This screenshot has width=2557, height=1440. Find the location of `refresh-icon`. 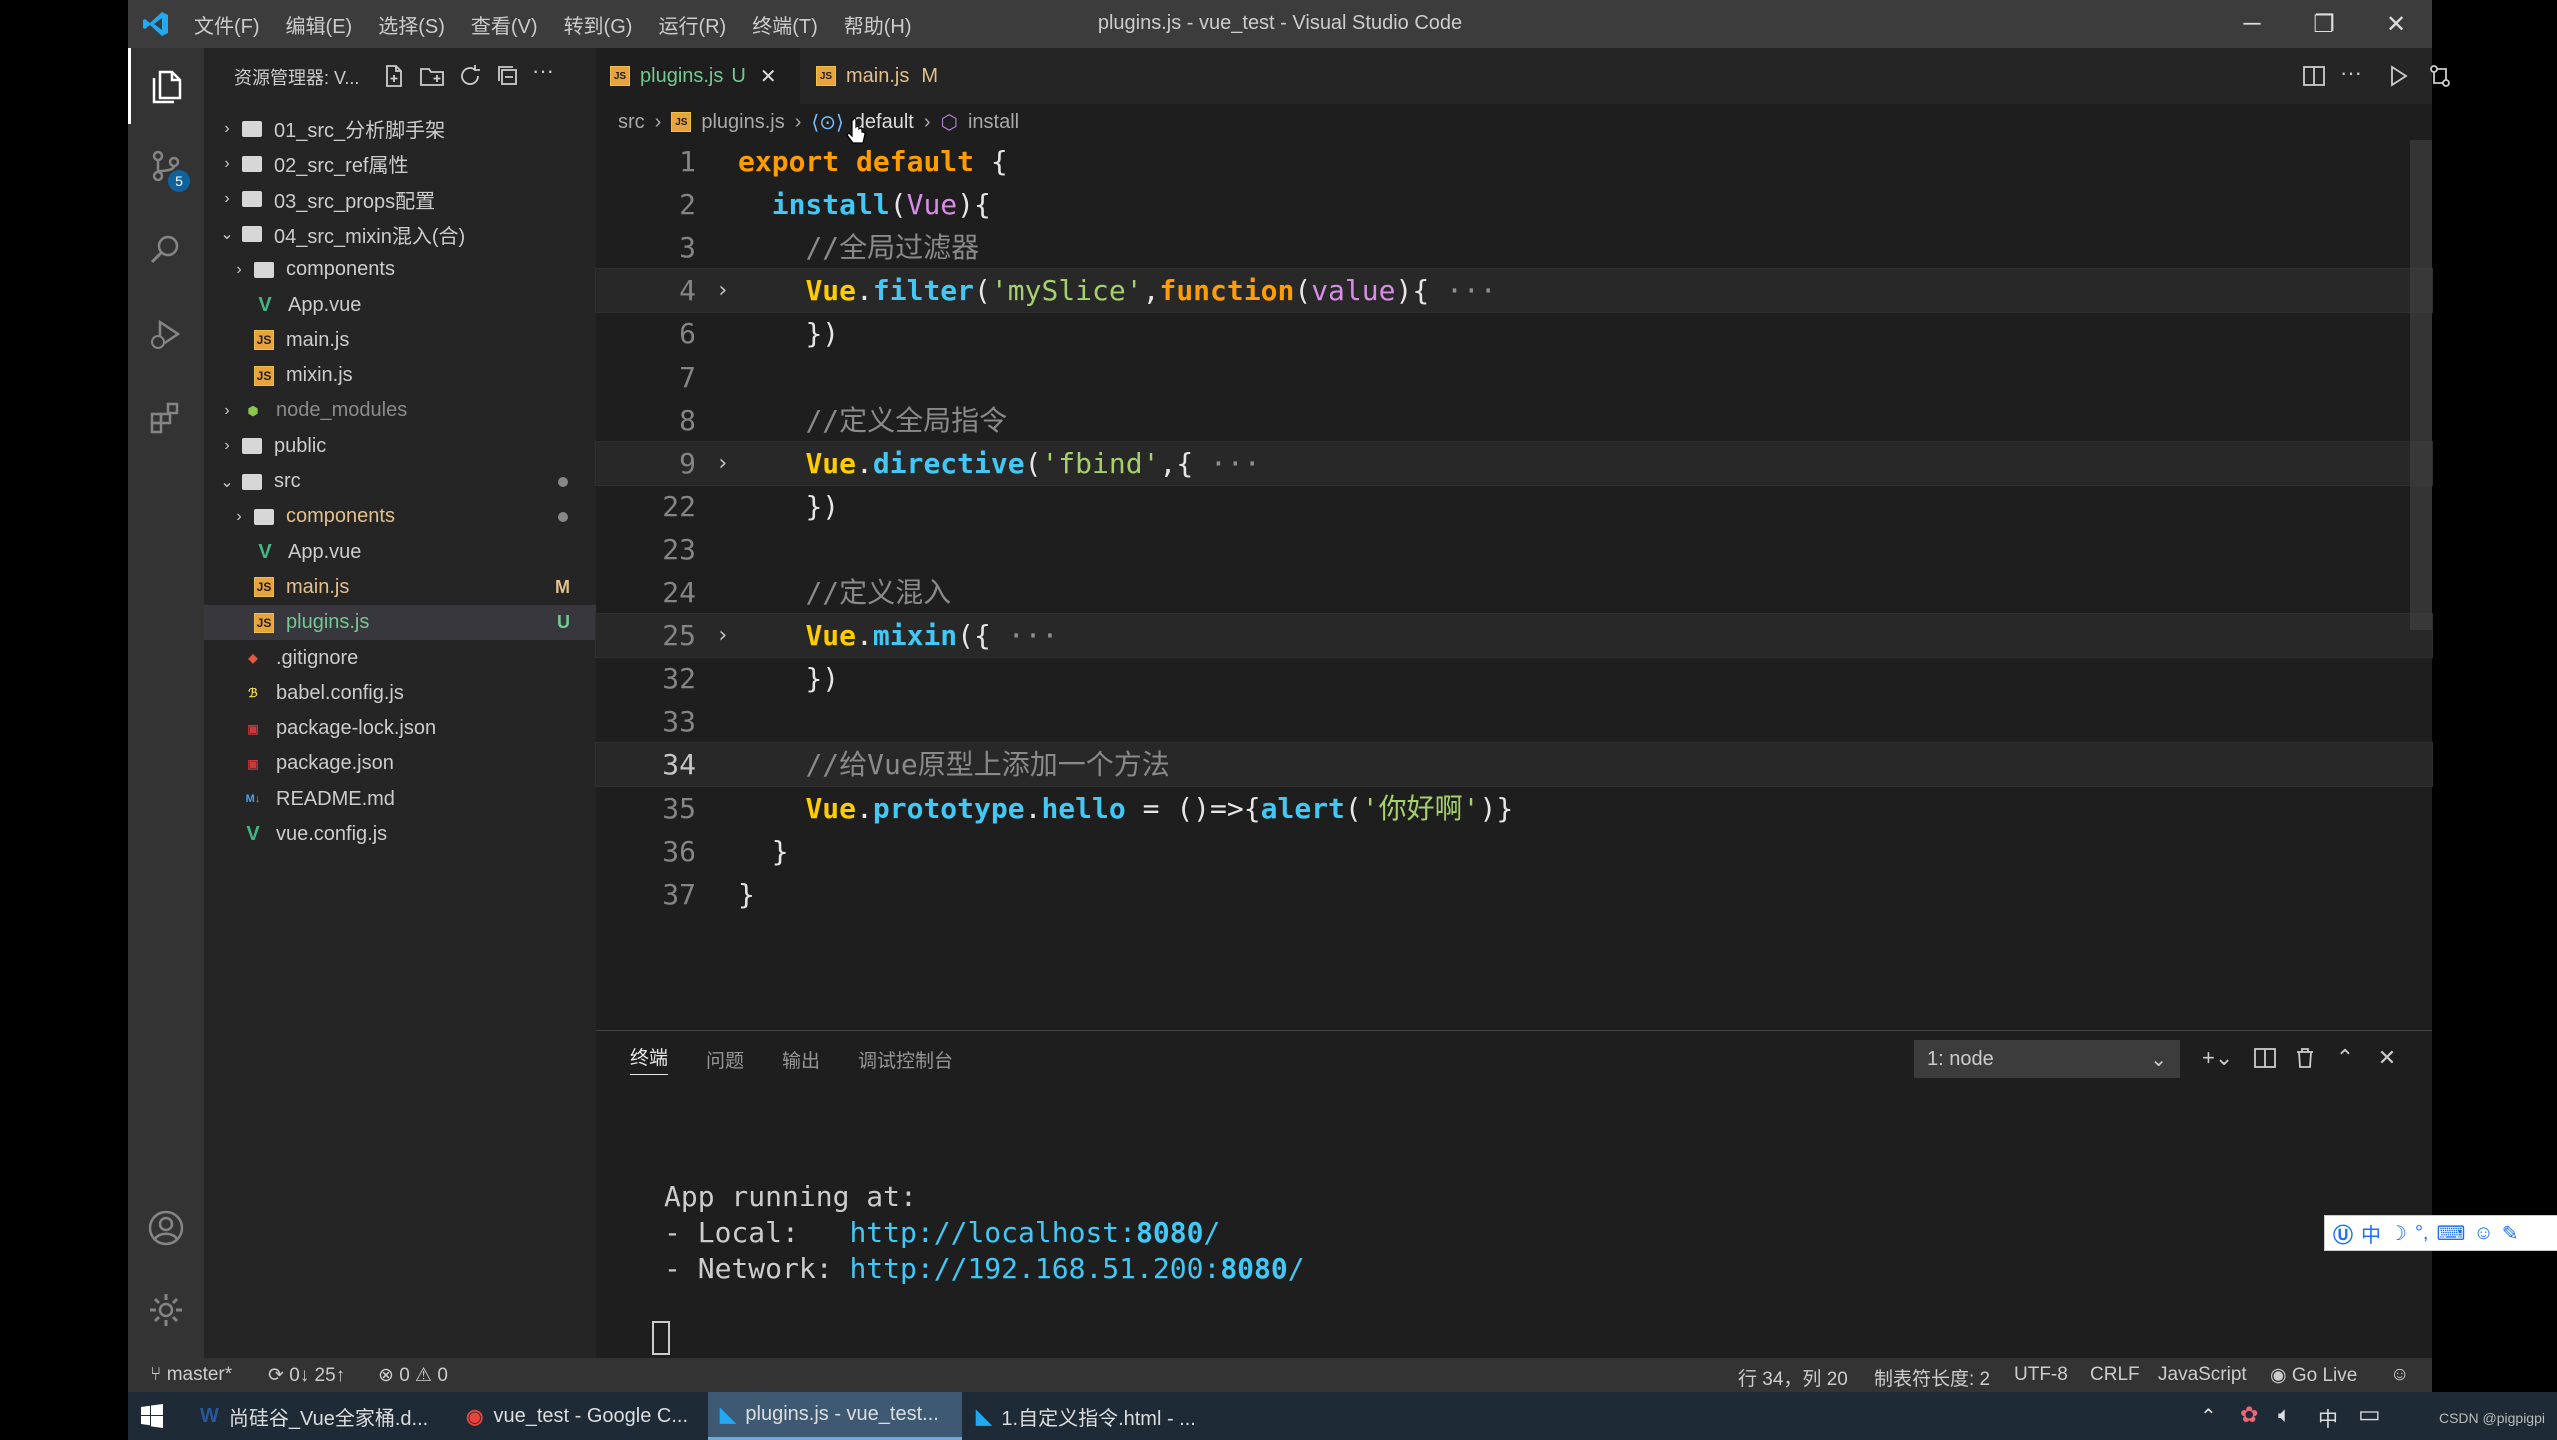

refresh-icon is located at coordinates (470, 76).